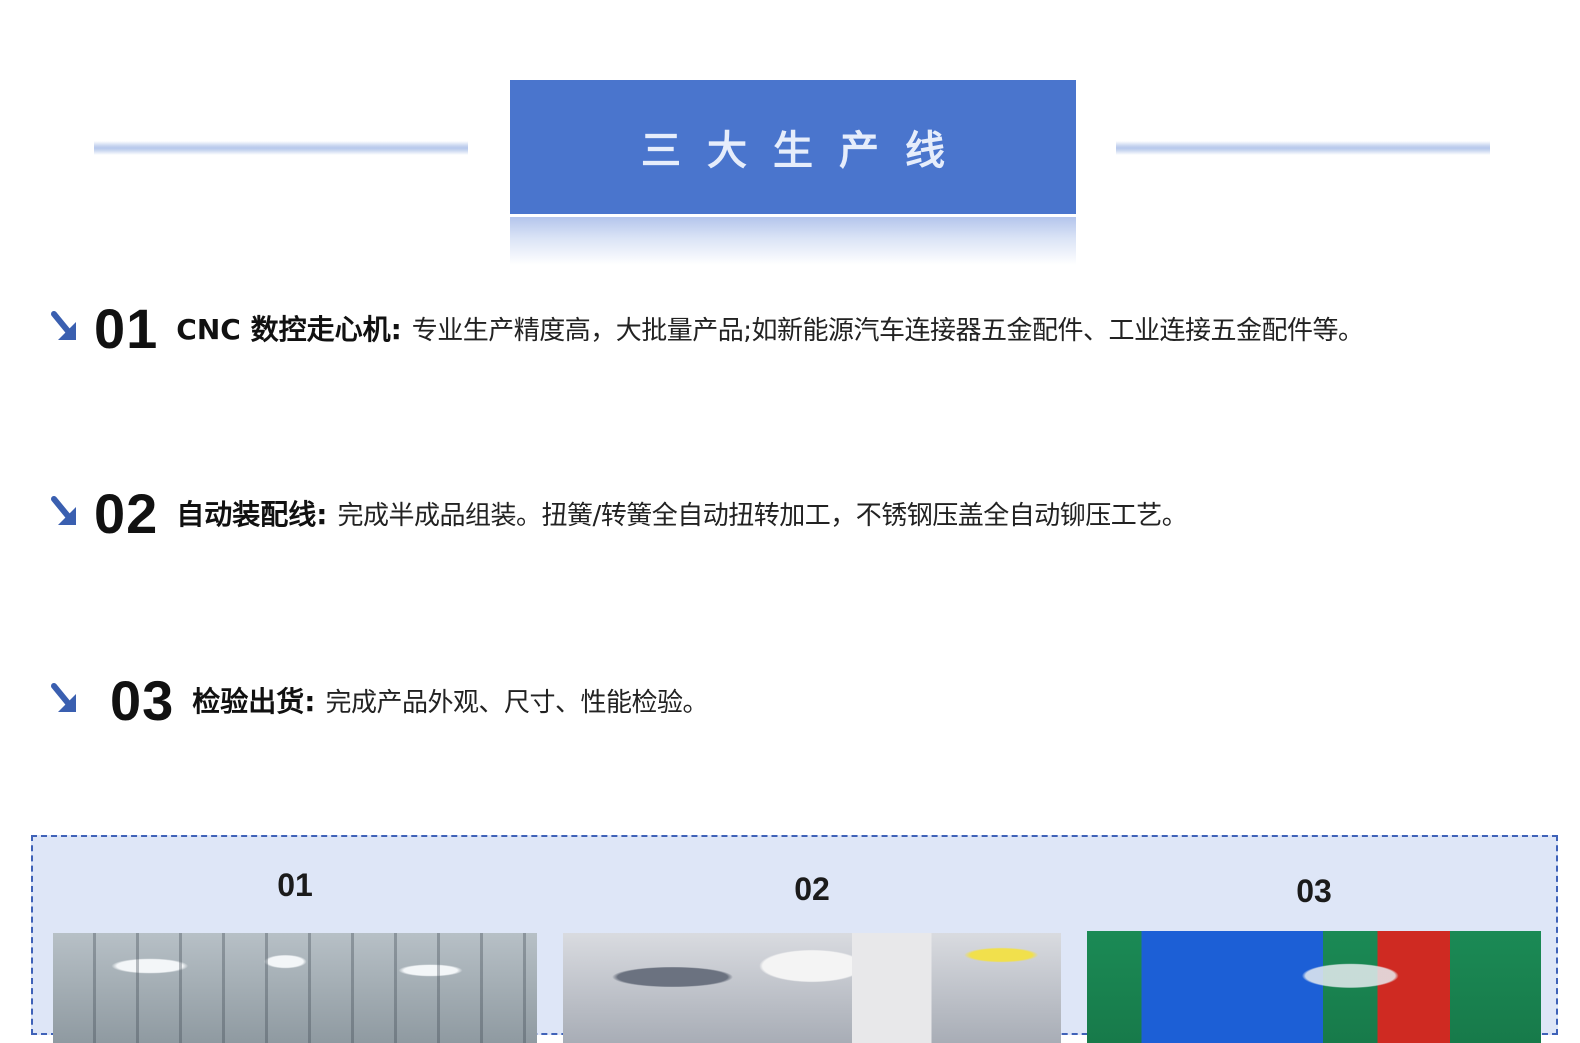  I want to click on gallery-item-label: 03, so click(1314, 891).